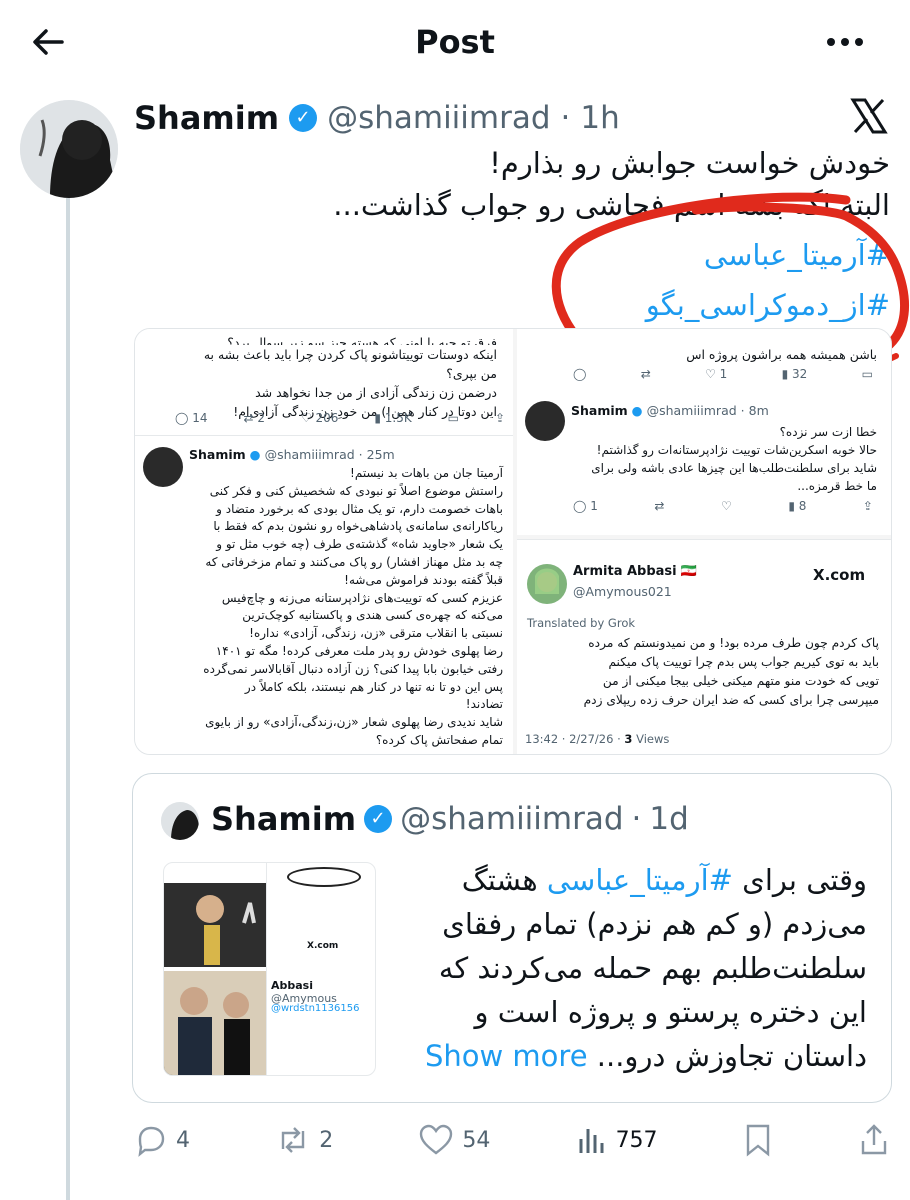 This screenshot has height=1200, width=910. I want to click on reply-button: 4, so click(162, 1140).